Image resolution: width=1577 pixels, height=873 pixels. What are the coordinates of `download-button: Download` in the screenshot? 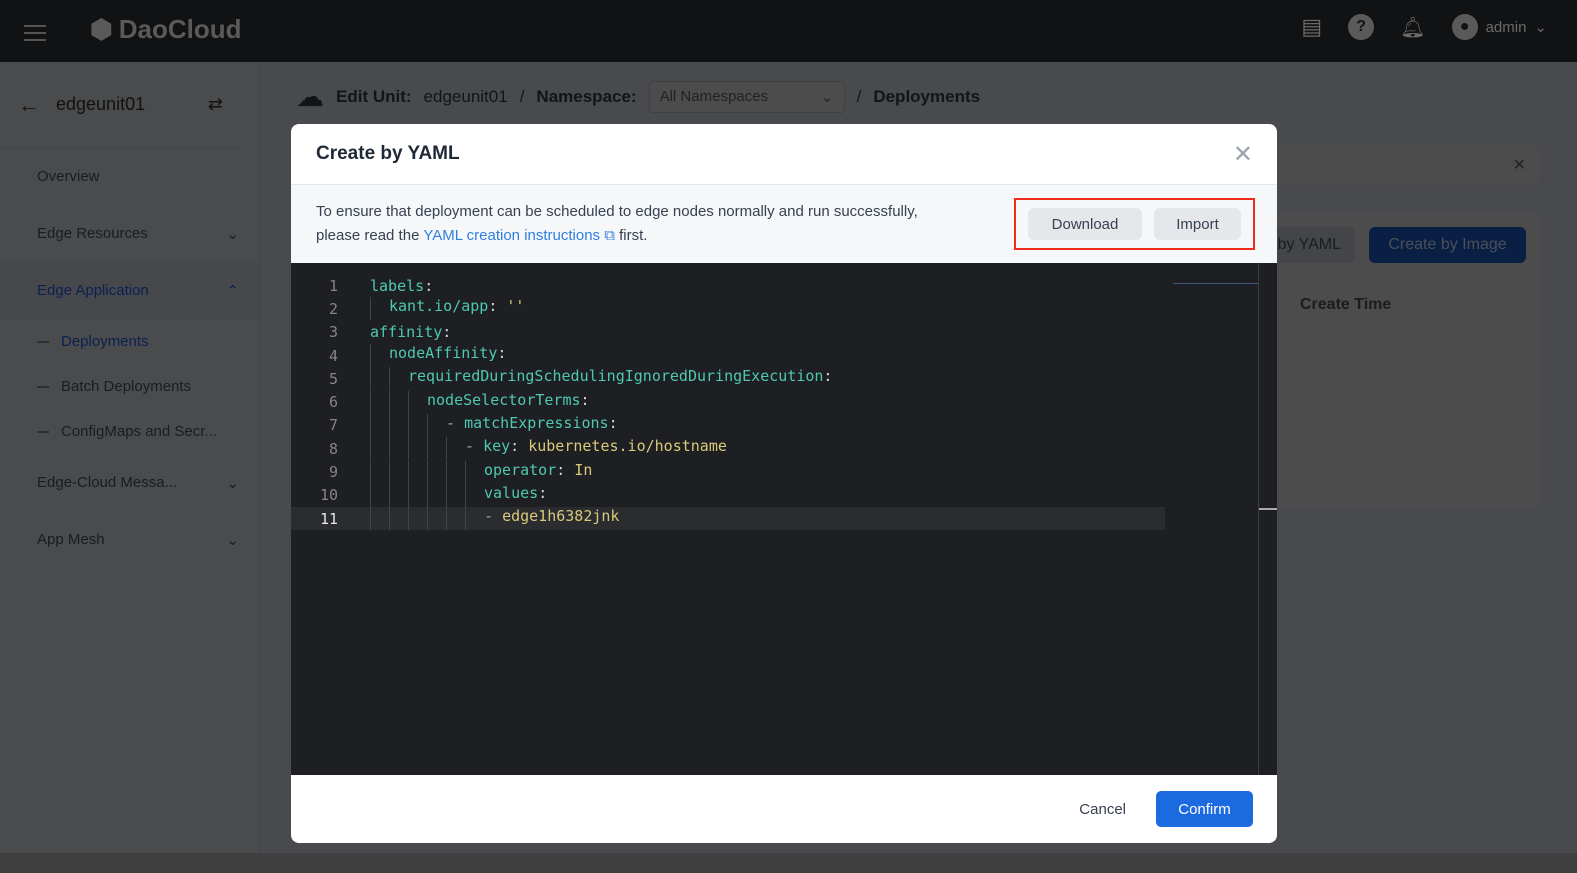 It's located at (1085, 224).